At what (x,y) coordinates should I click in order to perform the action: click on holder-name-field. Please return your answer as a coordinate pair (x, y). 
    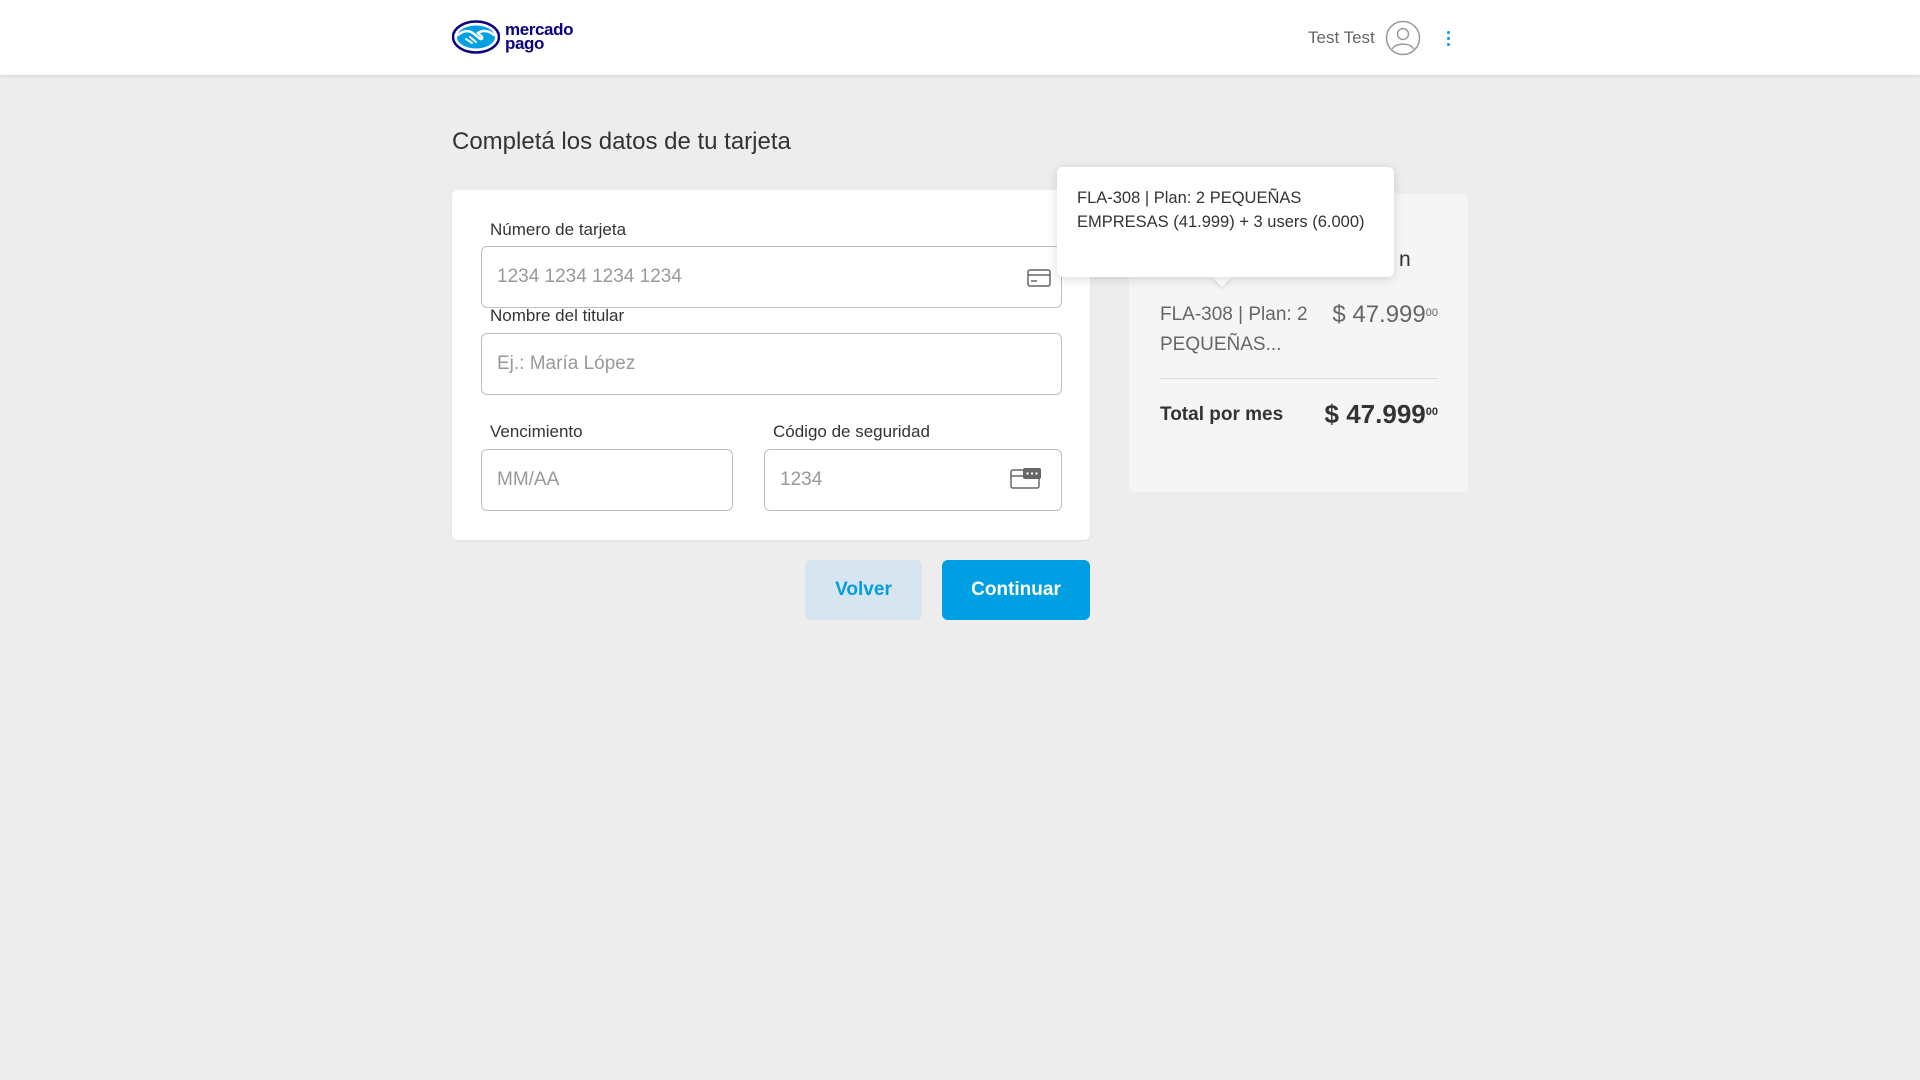
    Looking at the image, I should click on (771, 364).